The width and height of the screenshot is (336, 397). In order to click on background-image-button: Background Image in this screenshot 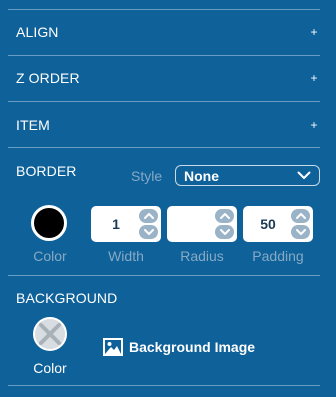, I will do `click(179, 347)`.